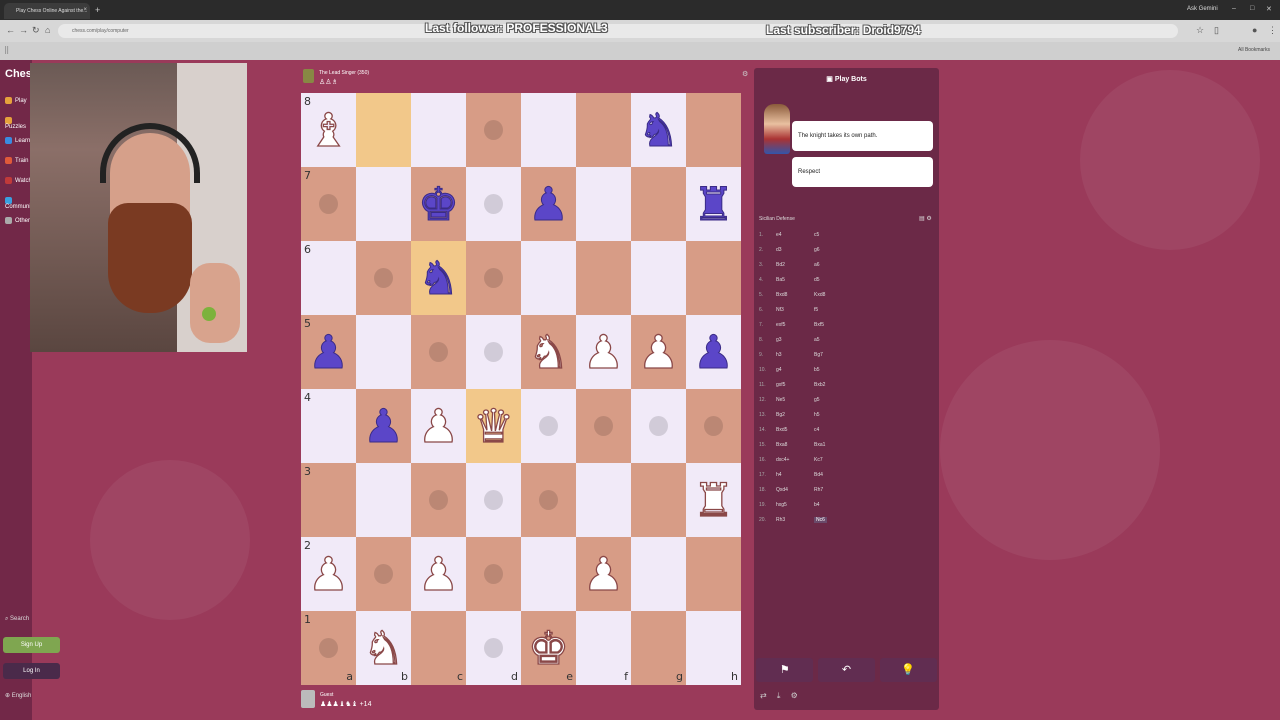 The height and width of the screenshot is (720, 1280). Describe the element at coordinates (18, 695) in the screenshot. I see `language-selector: ⊕ English` at that location.